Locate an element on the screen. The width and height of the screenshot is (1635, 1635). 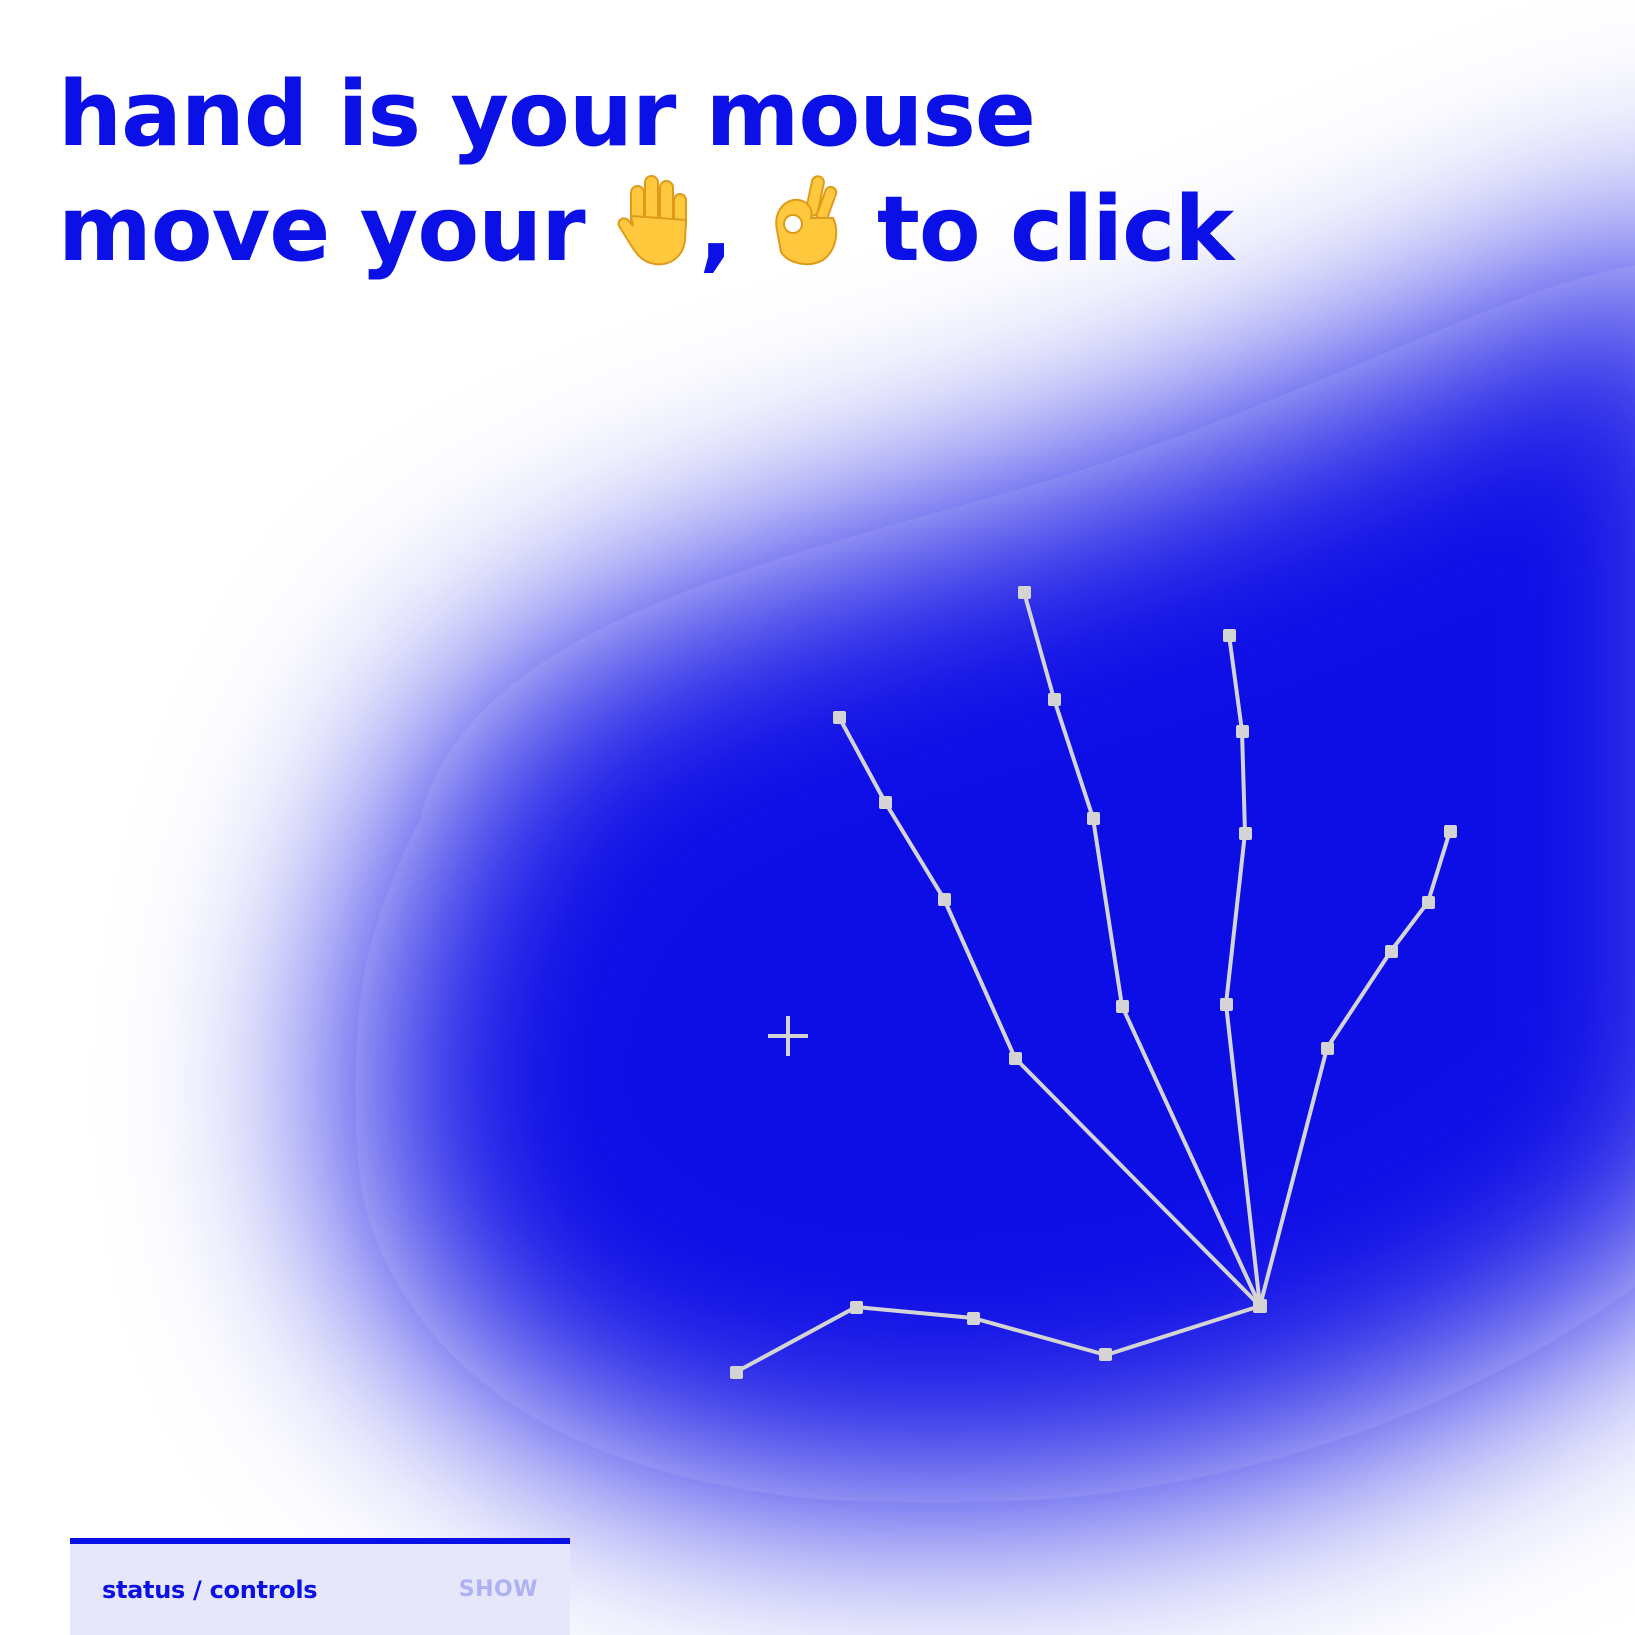
crosshair-icon is located at coordinates (788, 1036).